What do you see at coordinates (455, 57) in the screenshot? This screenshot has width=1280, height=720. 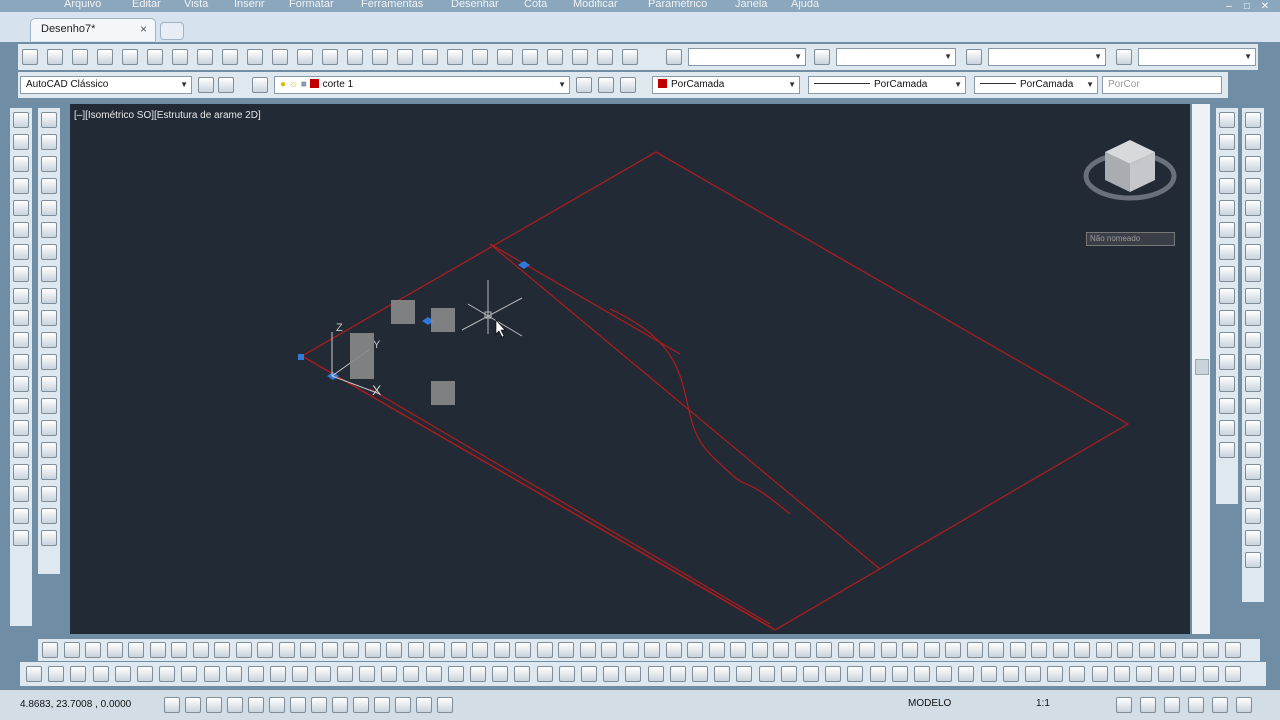 I see `zoom-previous-icon` at bounding box center [455, 57].